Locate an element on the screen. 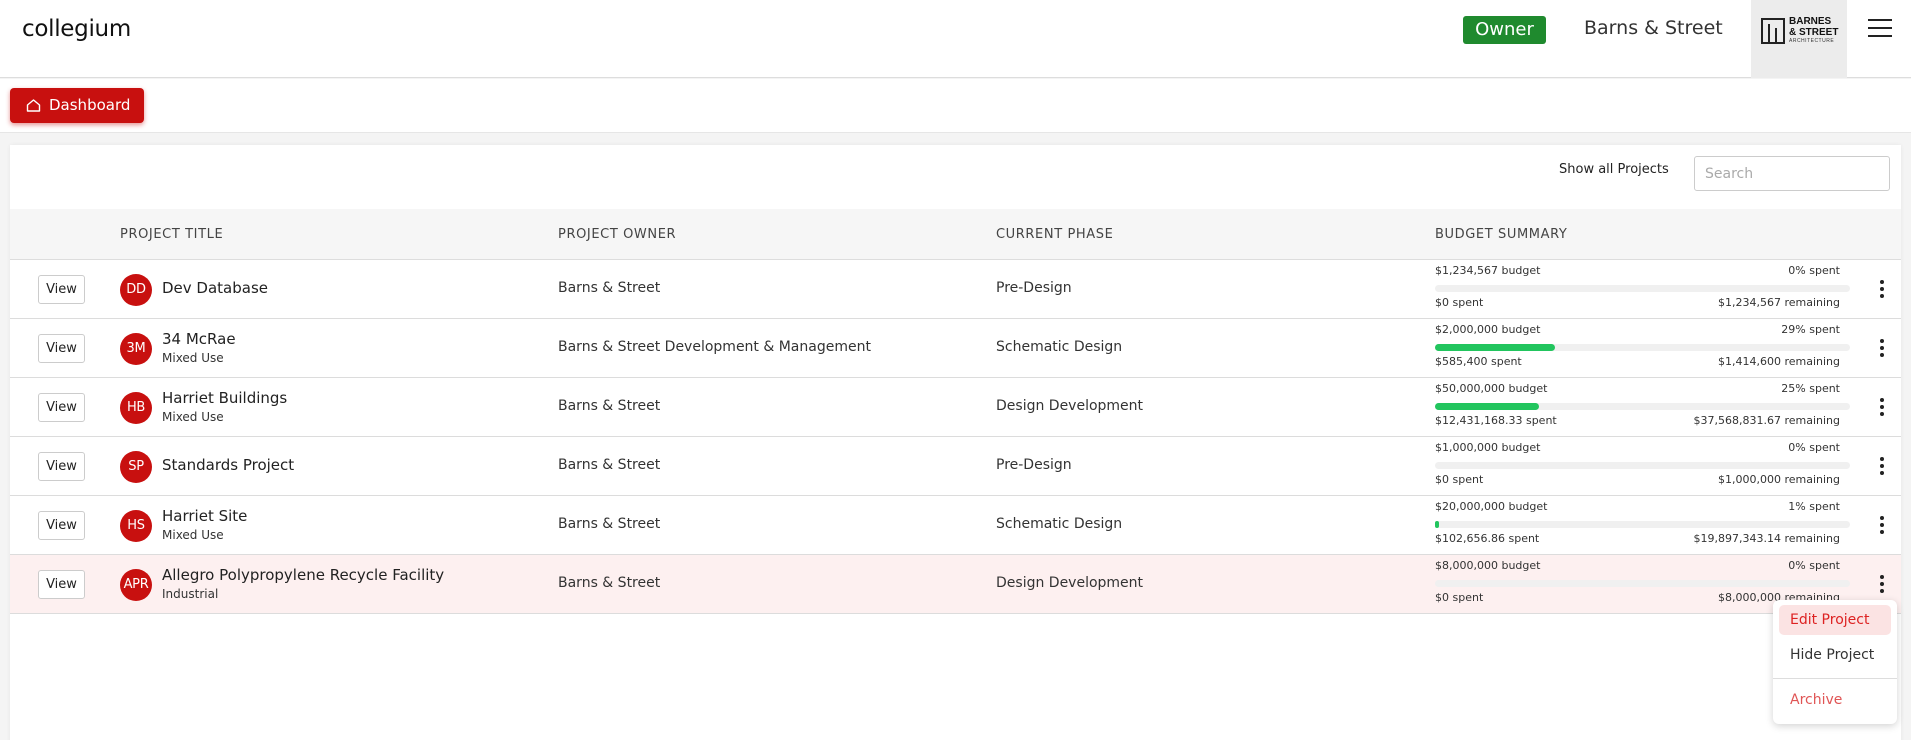 This screenshot has width=1911, height=740. project-type: Industrial is located at coordinates (190, 594).